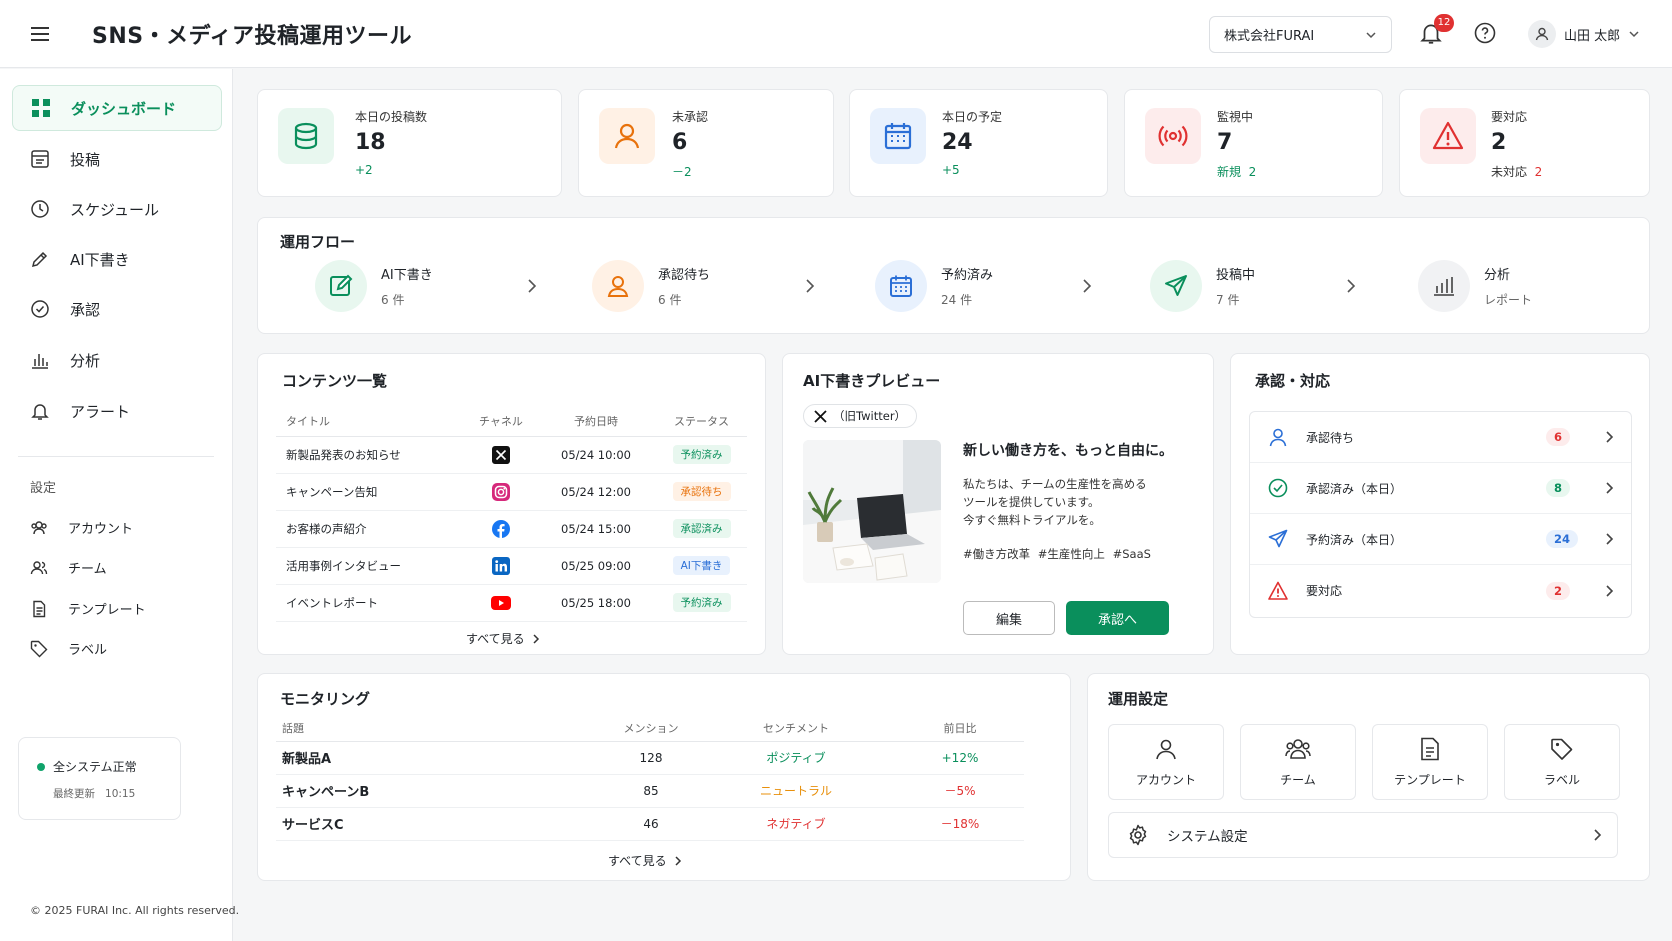 The image size is (1672, 941). What do you see at coordinates (117, 159) in the screenshot?
I see `sidebar-item-posts: 投稿` at bounding box center [117, 159].